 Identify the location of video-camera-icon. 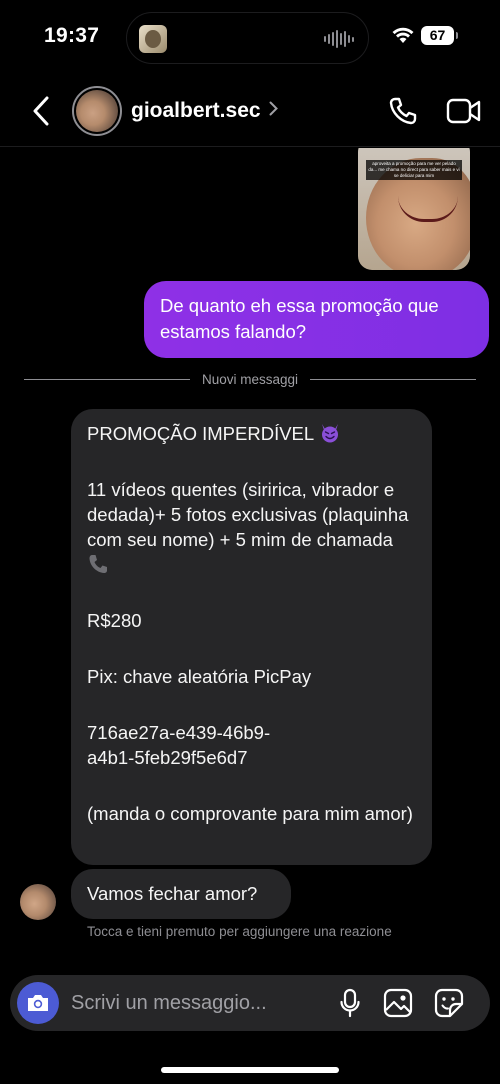
(463, 111).